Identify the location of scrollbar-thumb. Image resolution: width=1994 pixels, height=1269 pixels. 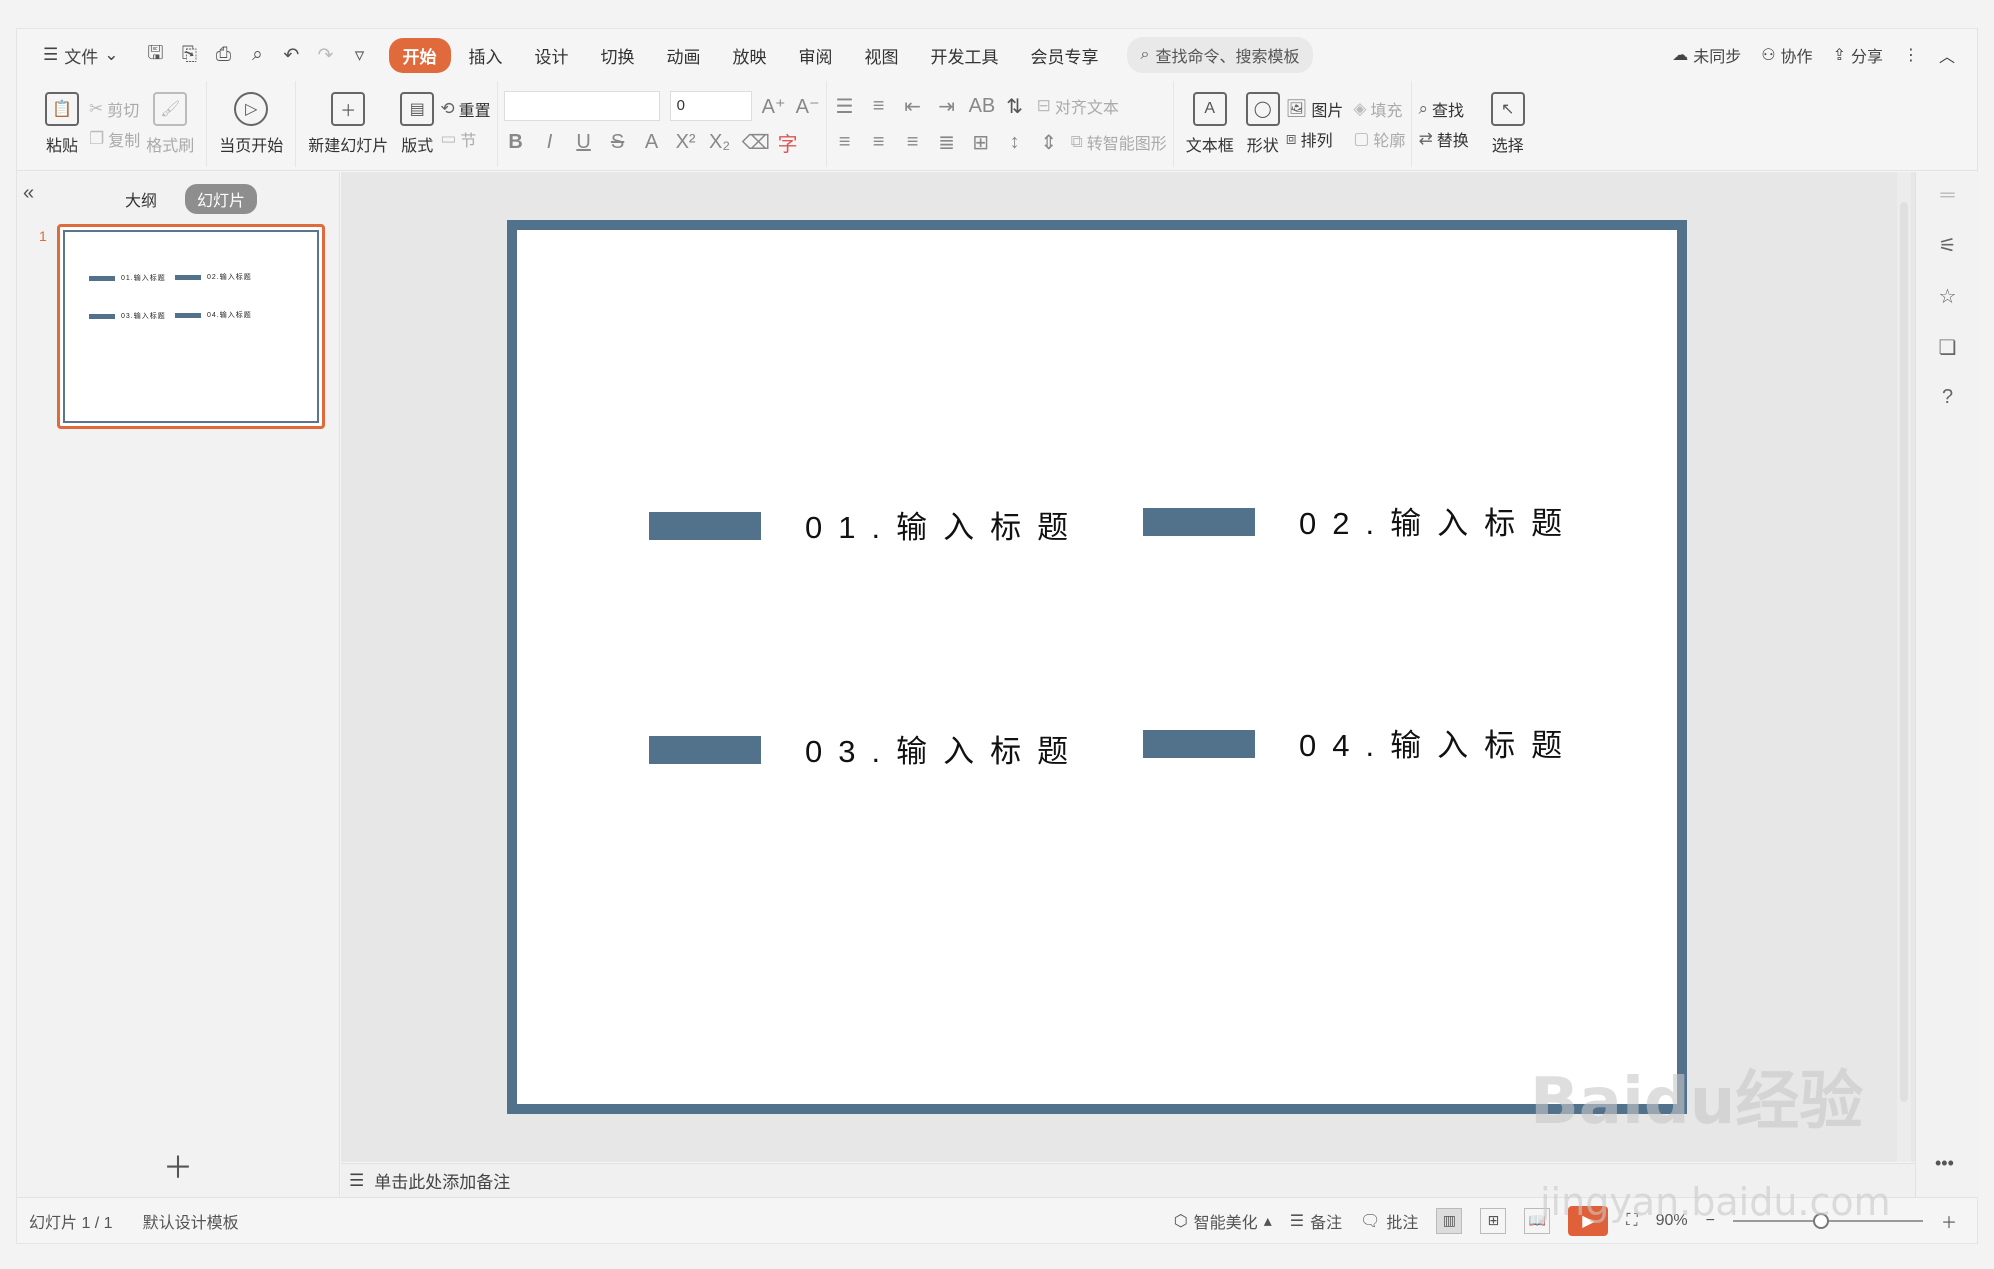
(1904, 652).